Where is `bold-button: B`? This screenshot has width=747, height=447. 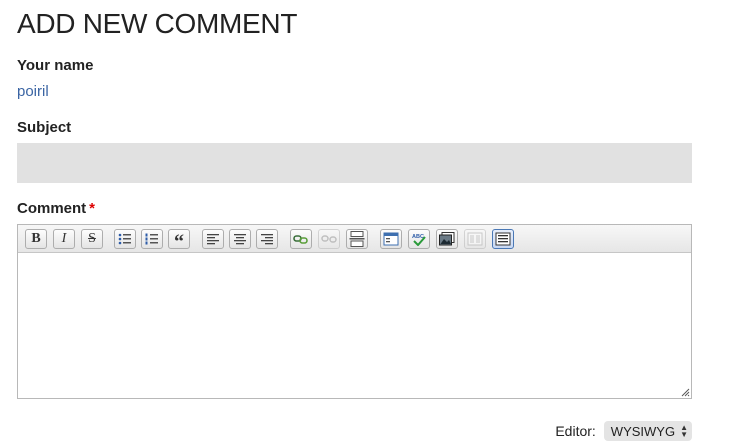
bold-button: B is located at coordinates (36, 239).